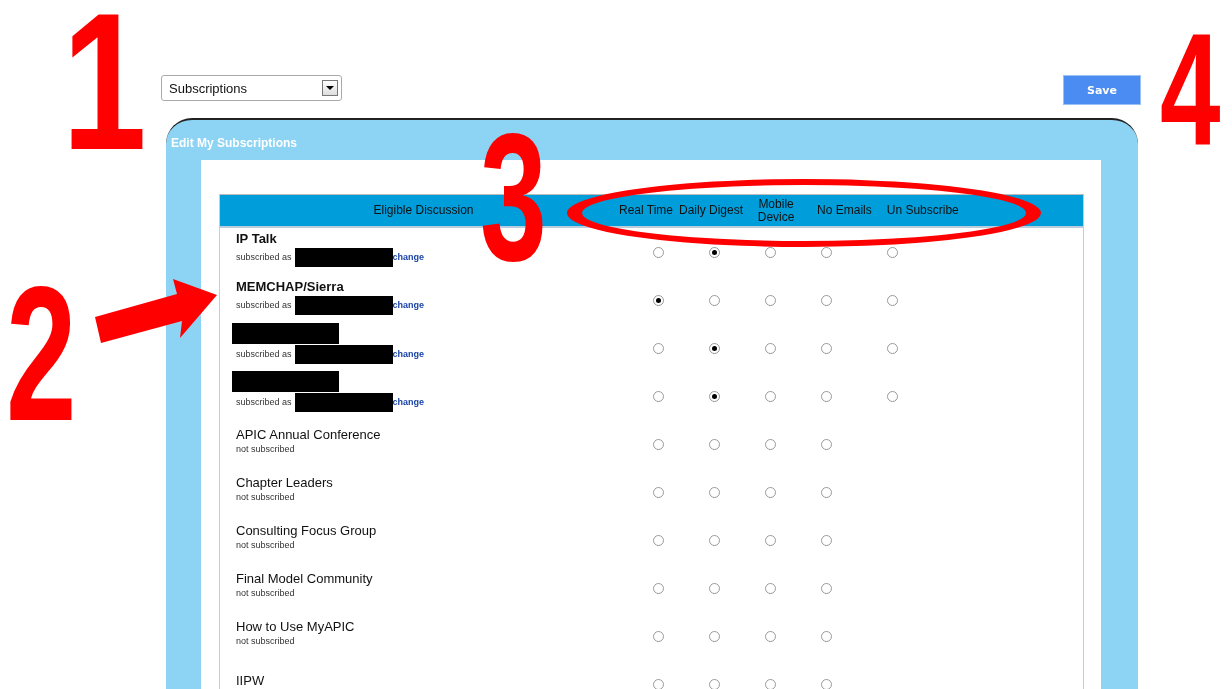 The height and width of the screenshot is (689, 1232). What do you see at coordinates (305, 579) in the screenshot?
I see `discussion-name: Final Model Community` at bounding box center [305, 579].